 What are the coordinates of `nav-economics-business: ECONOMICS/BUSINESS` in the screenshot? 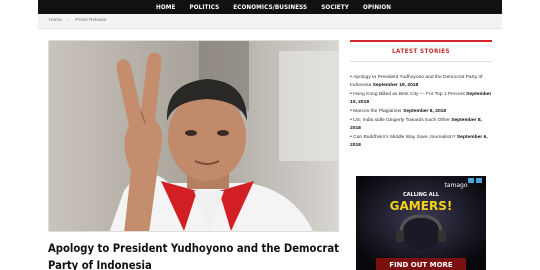 It's located at (270, 7).